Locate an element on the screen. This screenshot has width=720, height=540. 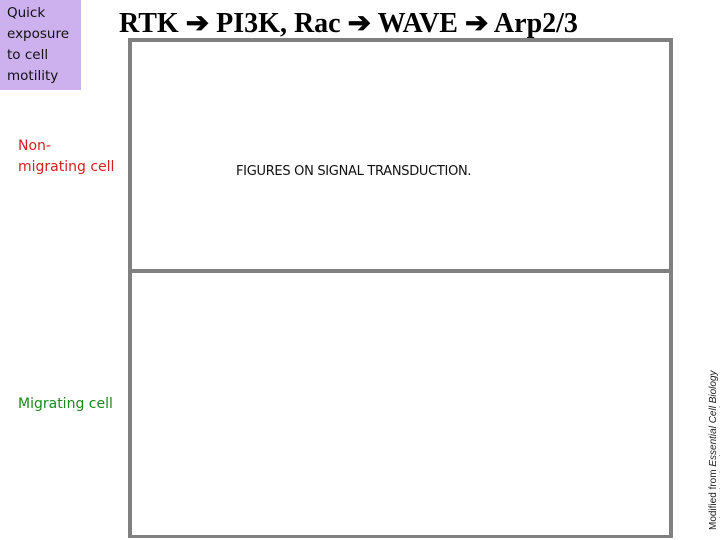
non-migrating-cell-label: Non- migrating cell is located at coordinates (66, 157).